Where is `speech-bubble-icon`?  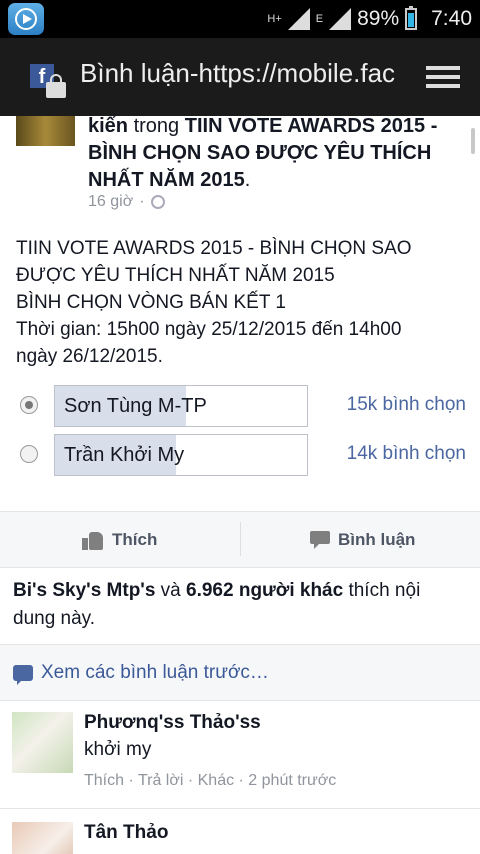
speech-bubble-icon is located at coordinates (23, 674).